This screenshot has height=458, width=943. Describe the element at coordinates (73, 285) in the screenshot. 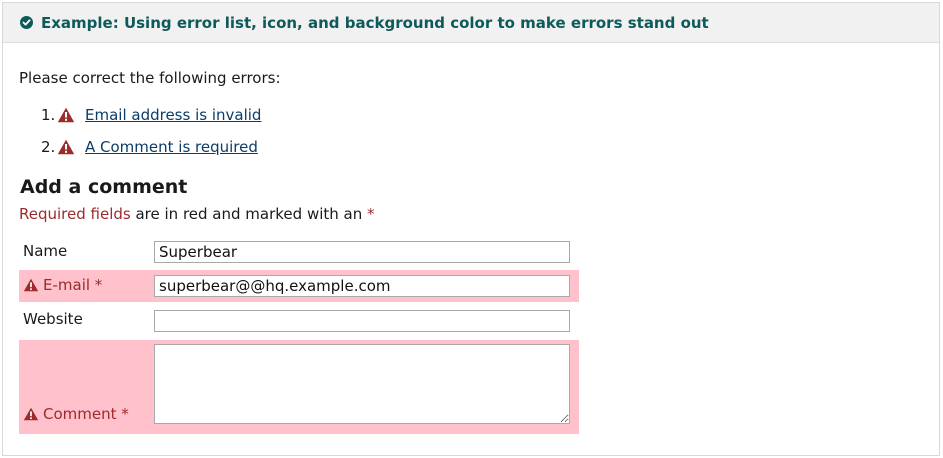

I see `email-label-text: E-mail *` at that location.